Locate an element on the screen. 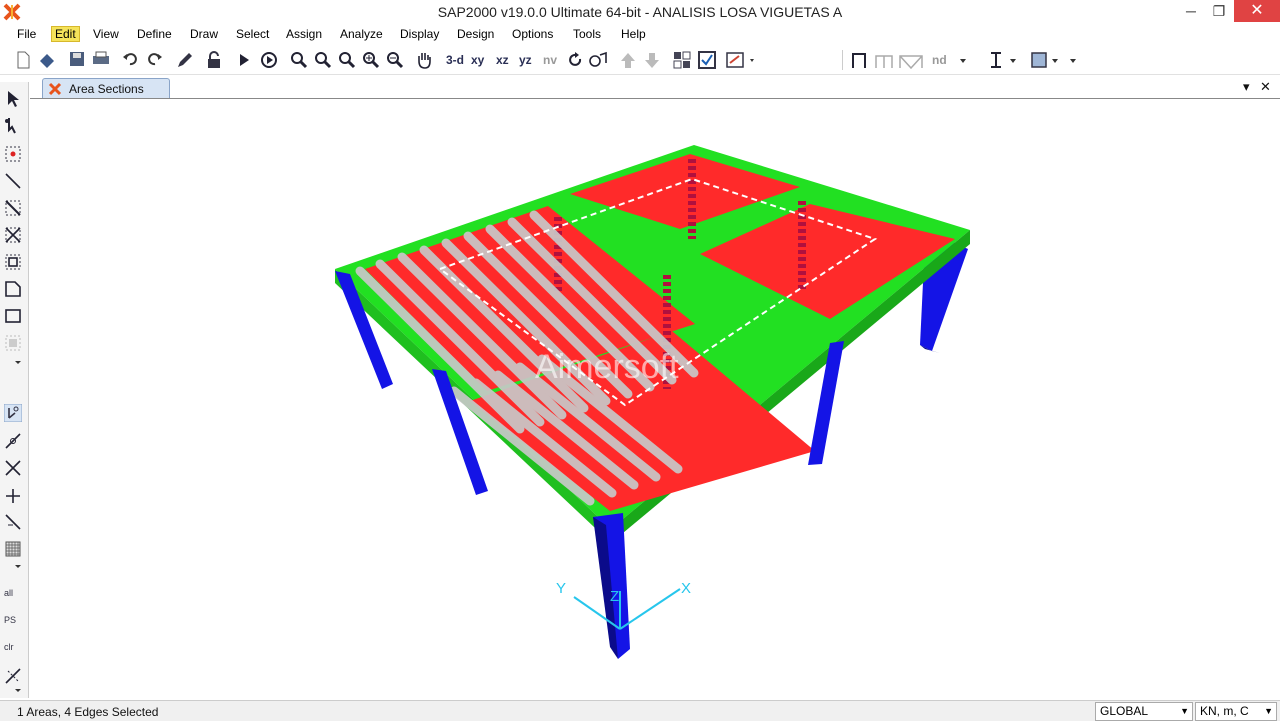  previous-selection-button: PS is located at coordinates (13, 624).